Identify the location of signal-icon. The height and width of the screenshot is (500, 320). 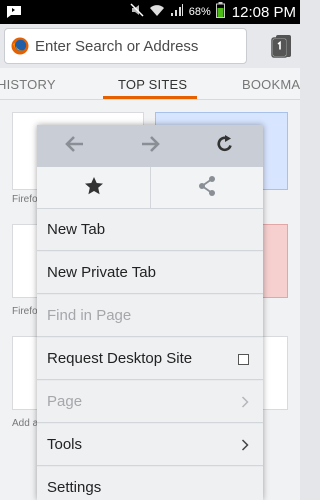
(177, 12).